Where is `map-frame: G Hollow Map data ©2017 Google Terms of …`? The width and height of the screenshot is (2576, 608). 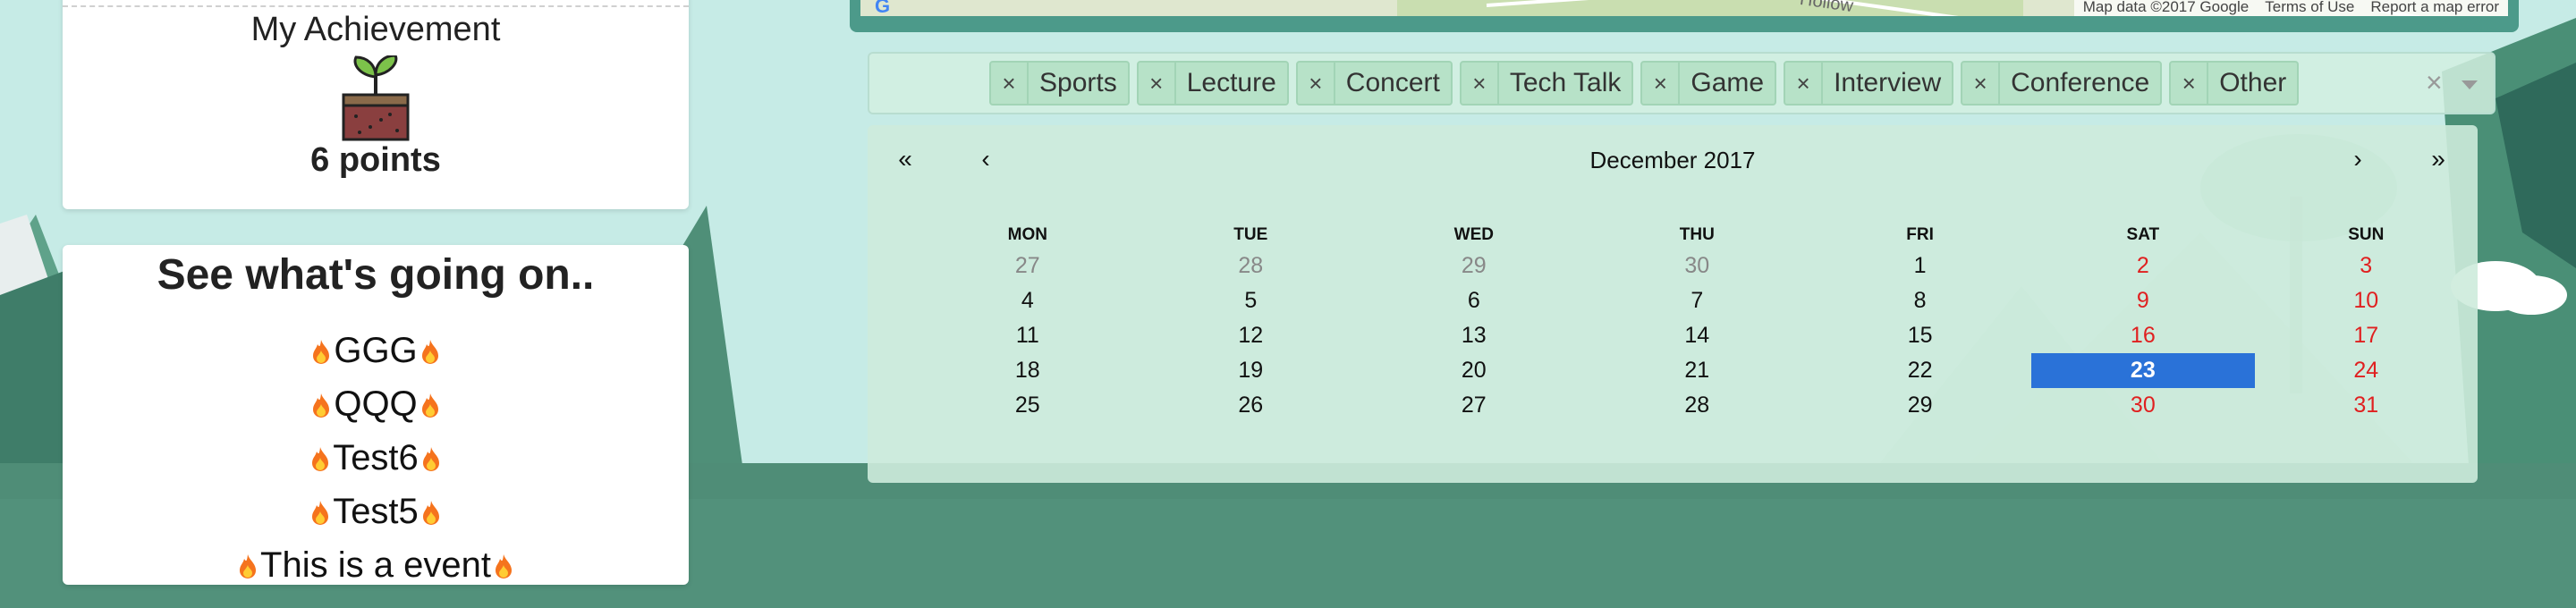
map-frame: G Hollow Map data ©2017 Google Terms of … is located at coordinates (1684, 16).